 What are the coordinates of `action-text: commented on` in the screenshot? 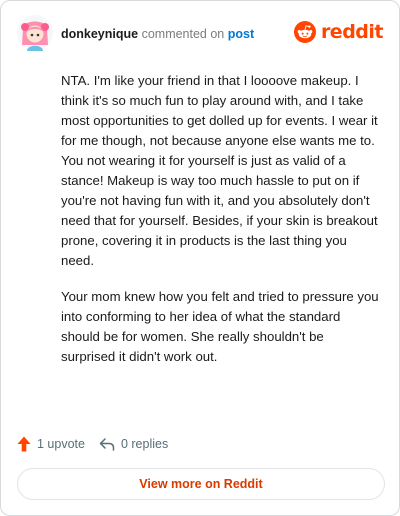 It's located at (183, 34).